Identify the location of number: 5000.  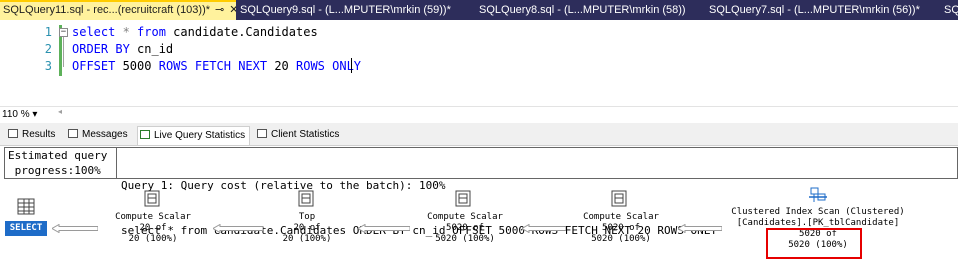
(137, 66).